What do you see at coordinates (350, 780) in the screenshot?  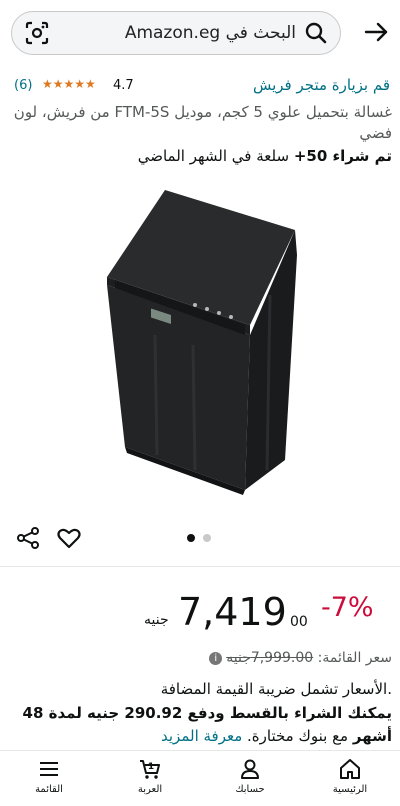 I see `nav-home: الرئيسية` at bounding box center [350, 780].